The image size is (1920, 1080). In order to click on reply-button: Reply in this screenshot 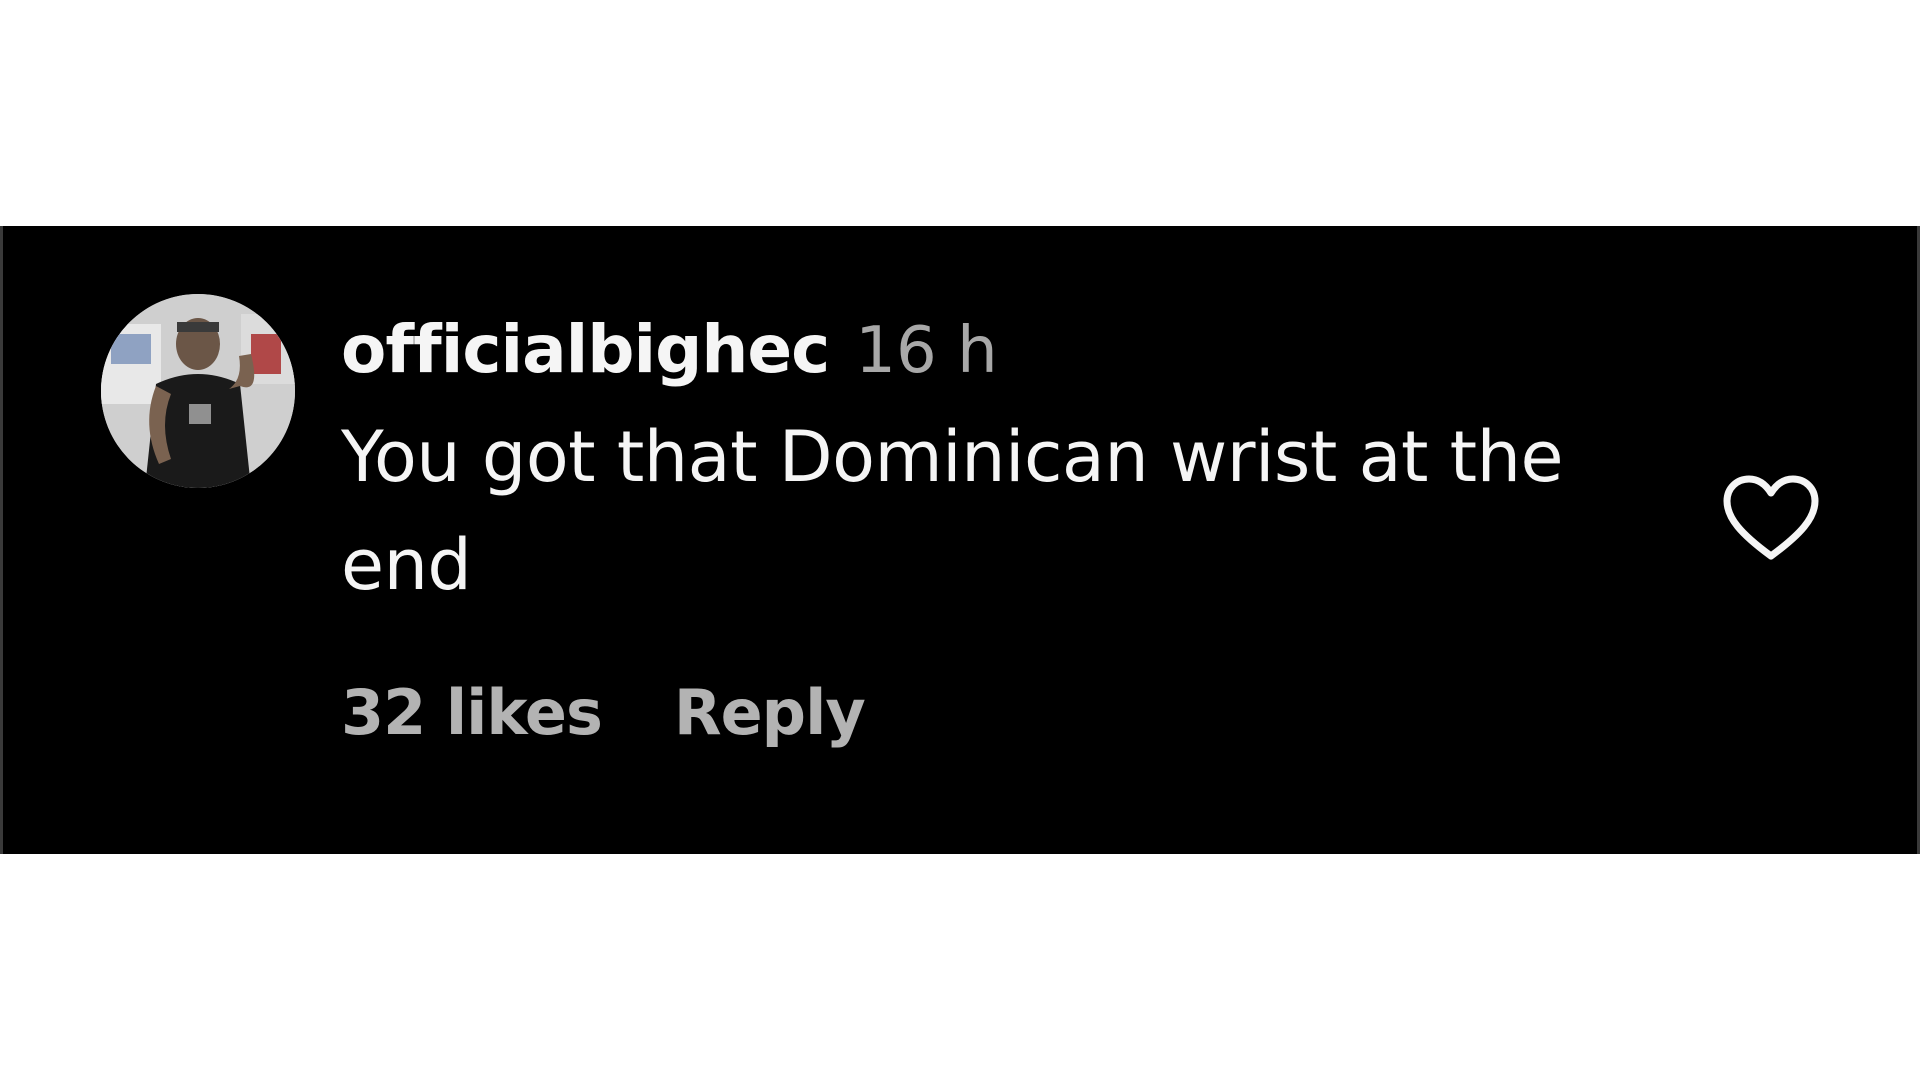, I will do `click(770, 712)`.